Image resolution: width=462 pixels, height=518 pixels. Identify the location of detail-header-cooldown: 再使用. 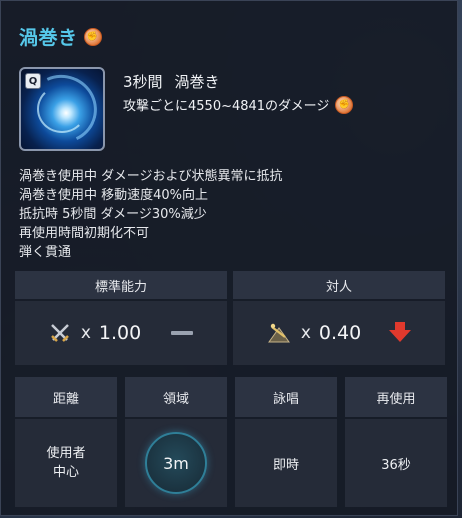
(396, 397).